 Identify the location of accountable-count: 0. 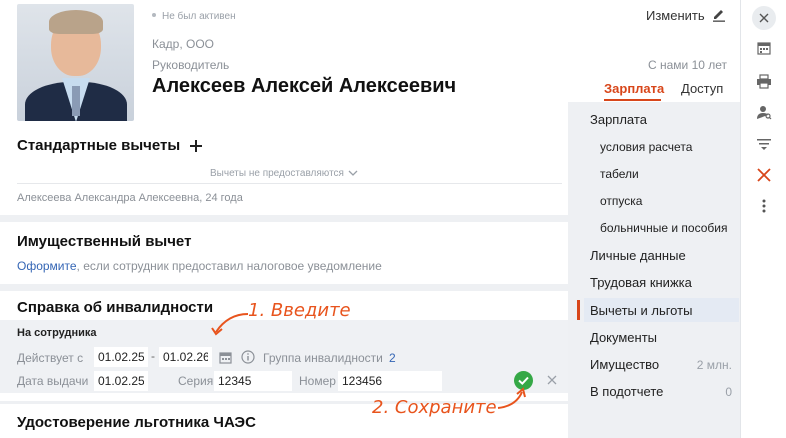
(728, 392).